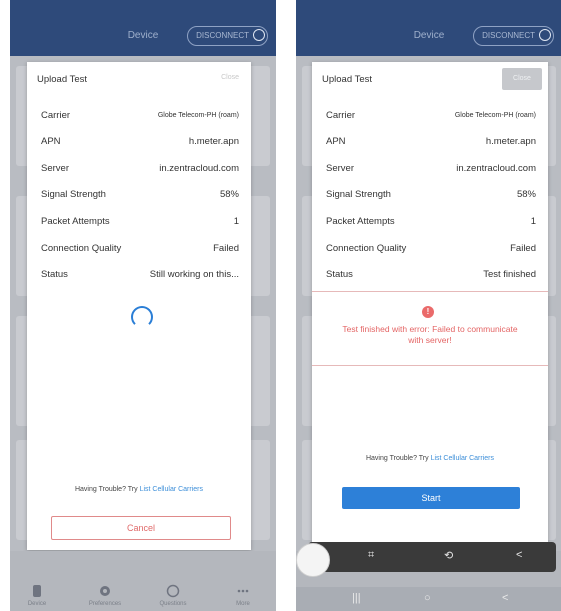  I want to click on error-circle-icon: !, so click(428, 312).